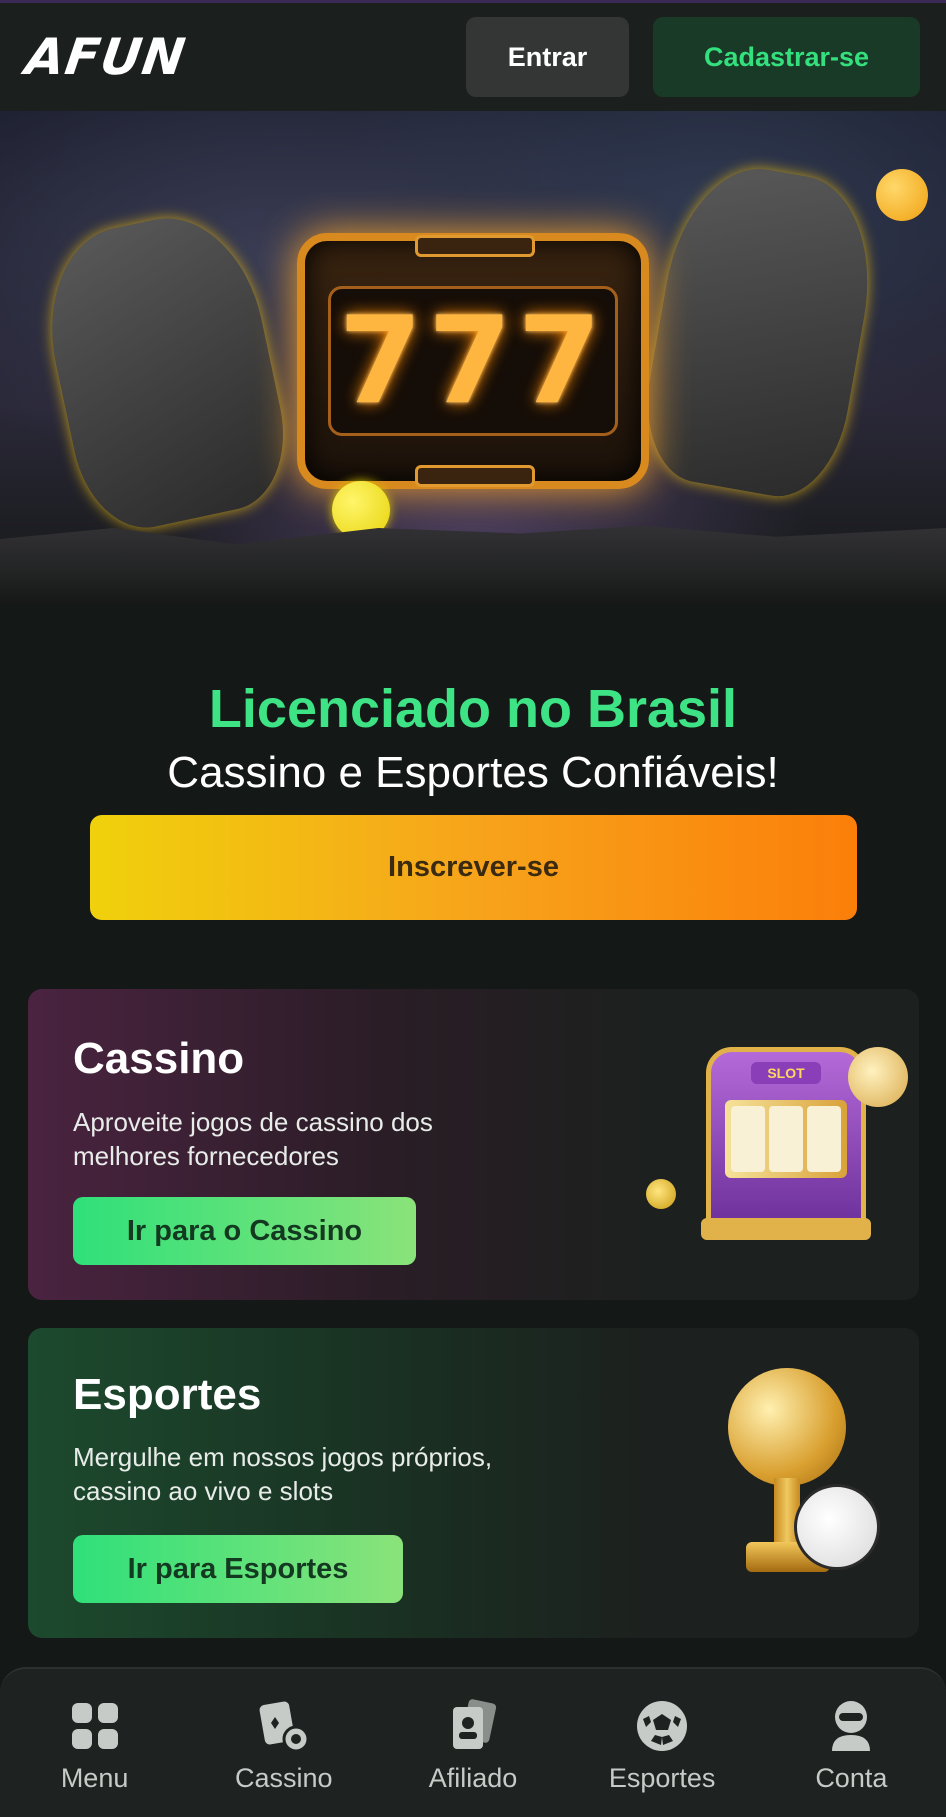 The height and width of the screenshot is (1817, 946). Describe the element at coordinates (473, 1726) in the screenshot. I see `id-card-icon` at that location.